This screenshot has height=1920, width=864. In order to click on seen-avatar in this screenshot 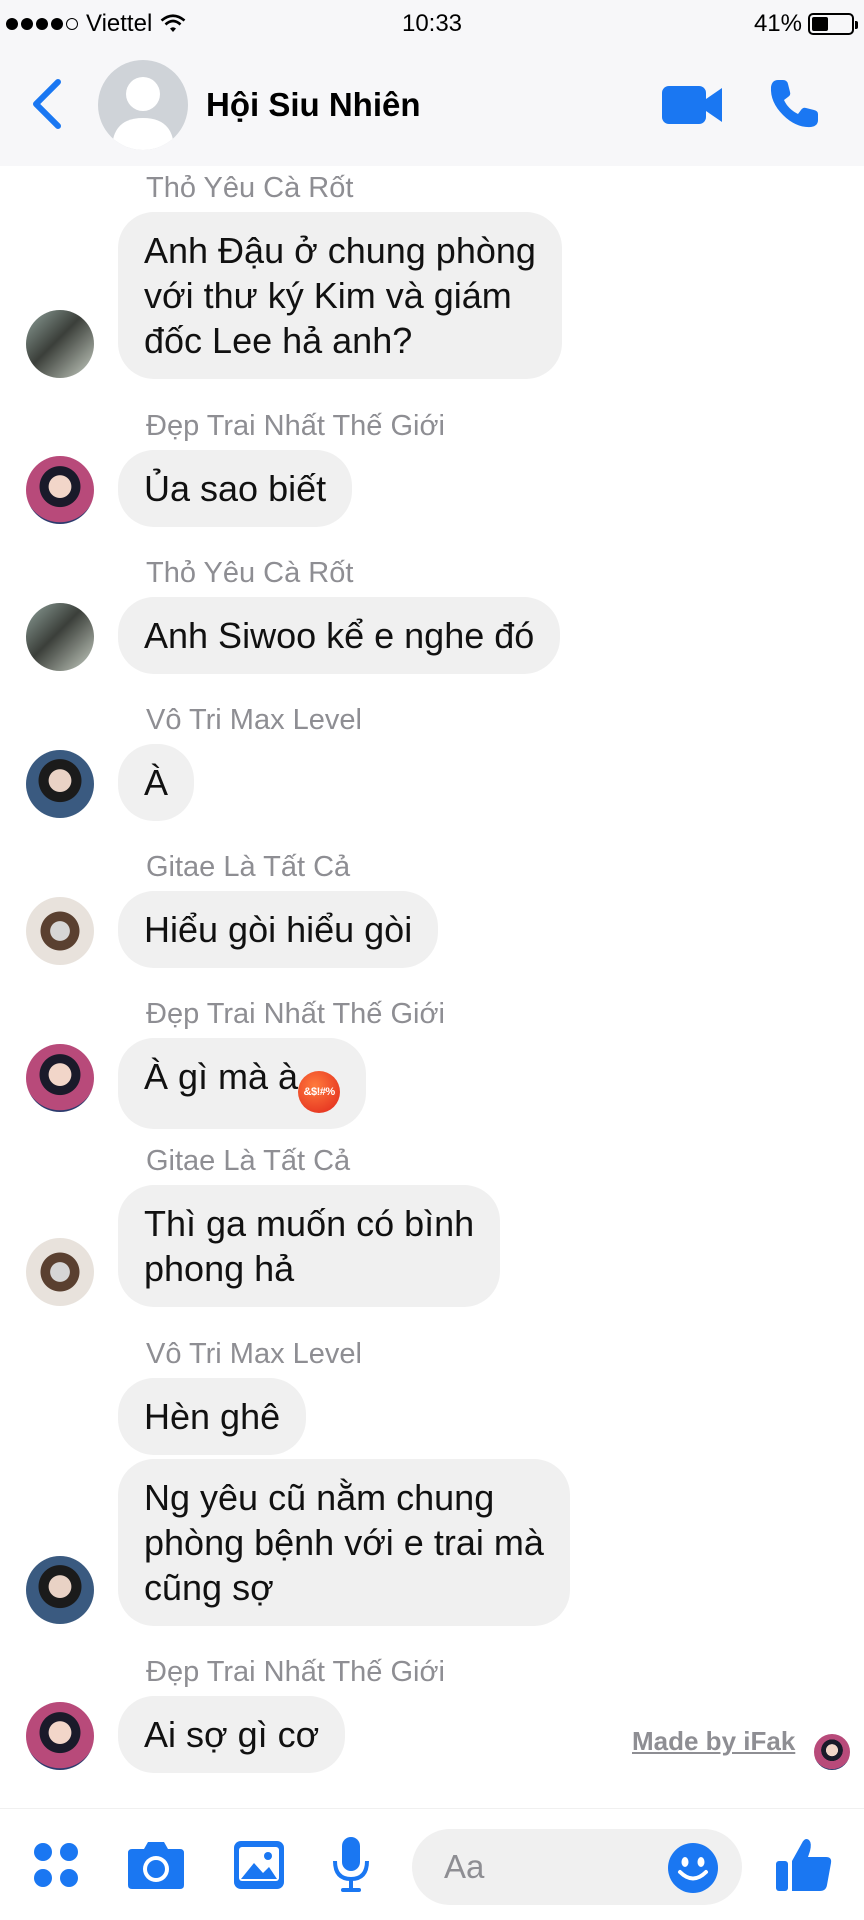, I will do `click(832, 1752)`.